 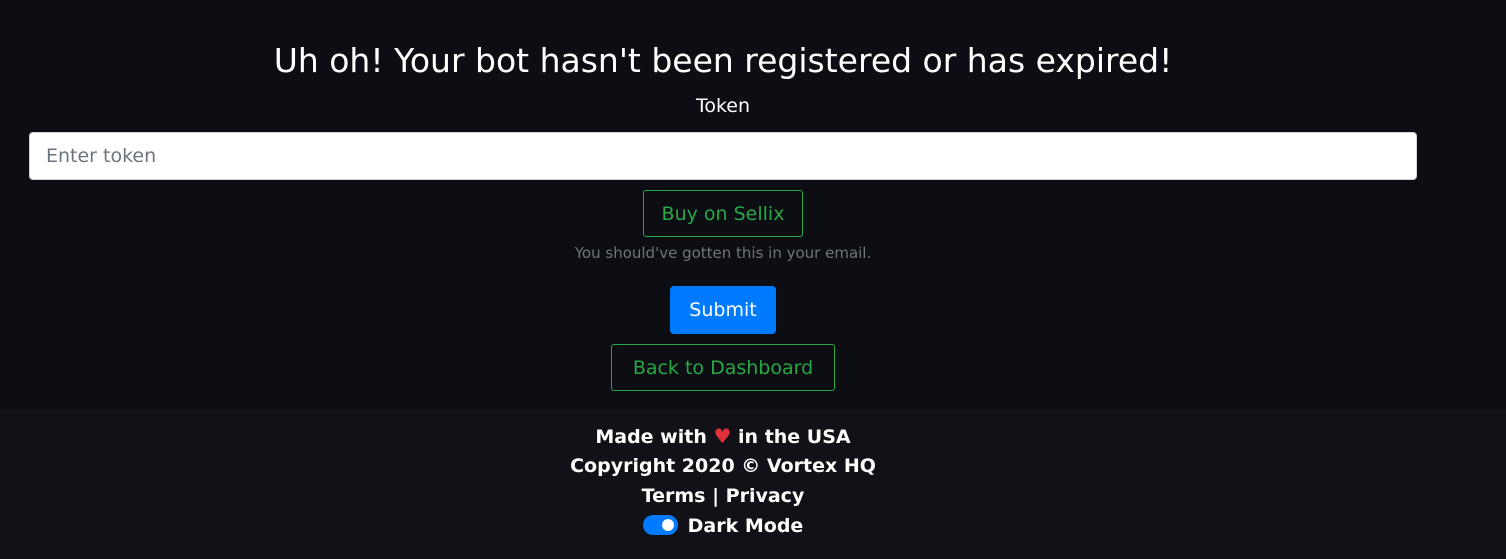 I want to click on heart-icon: ♥, so click(x=722, y=436).